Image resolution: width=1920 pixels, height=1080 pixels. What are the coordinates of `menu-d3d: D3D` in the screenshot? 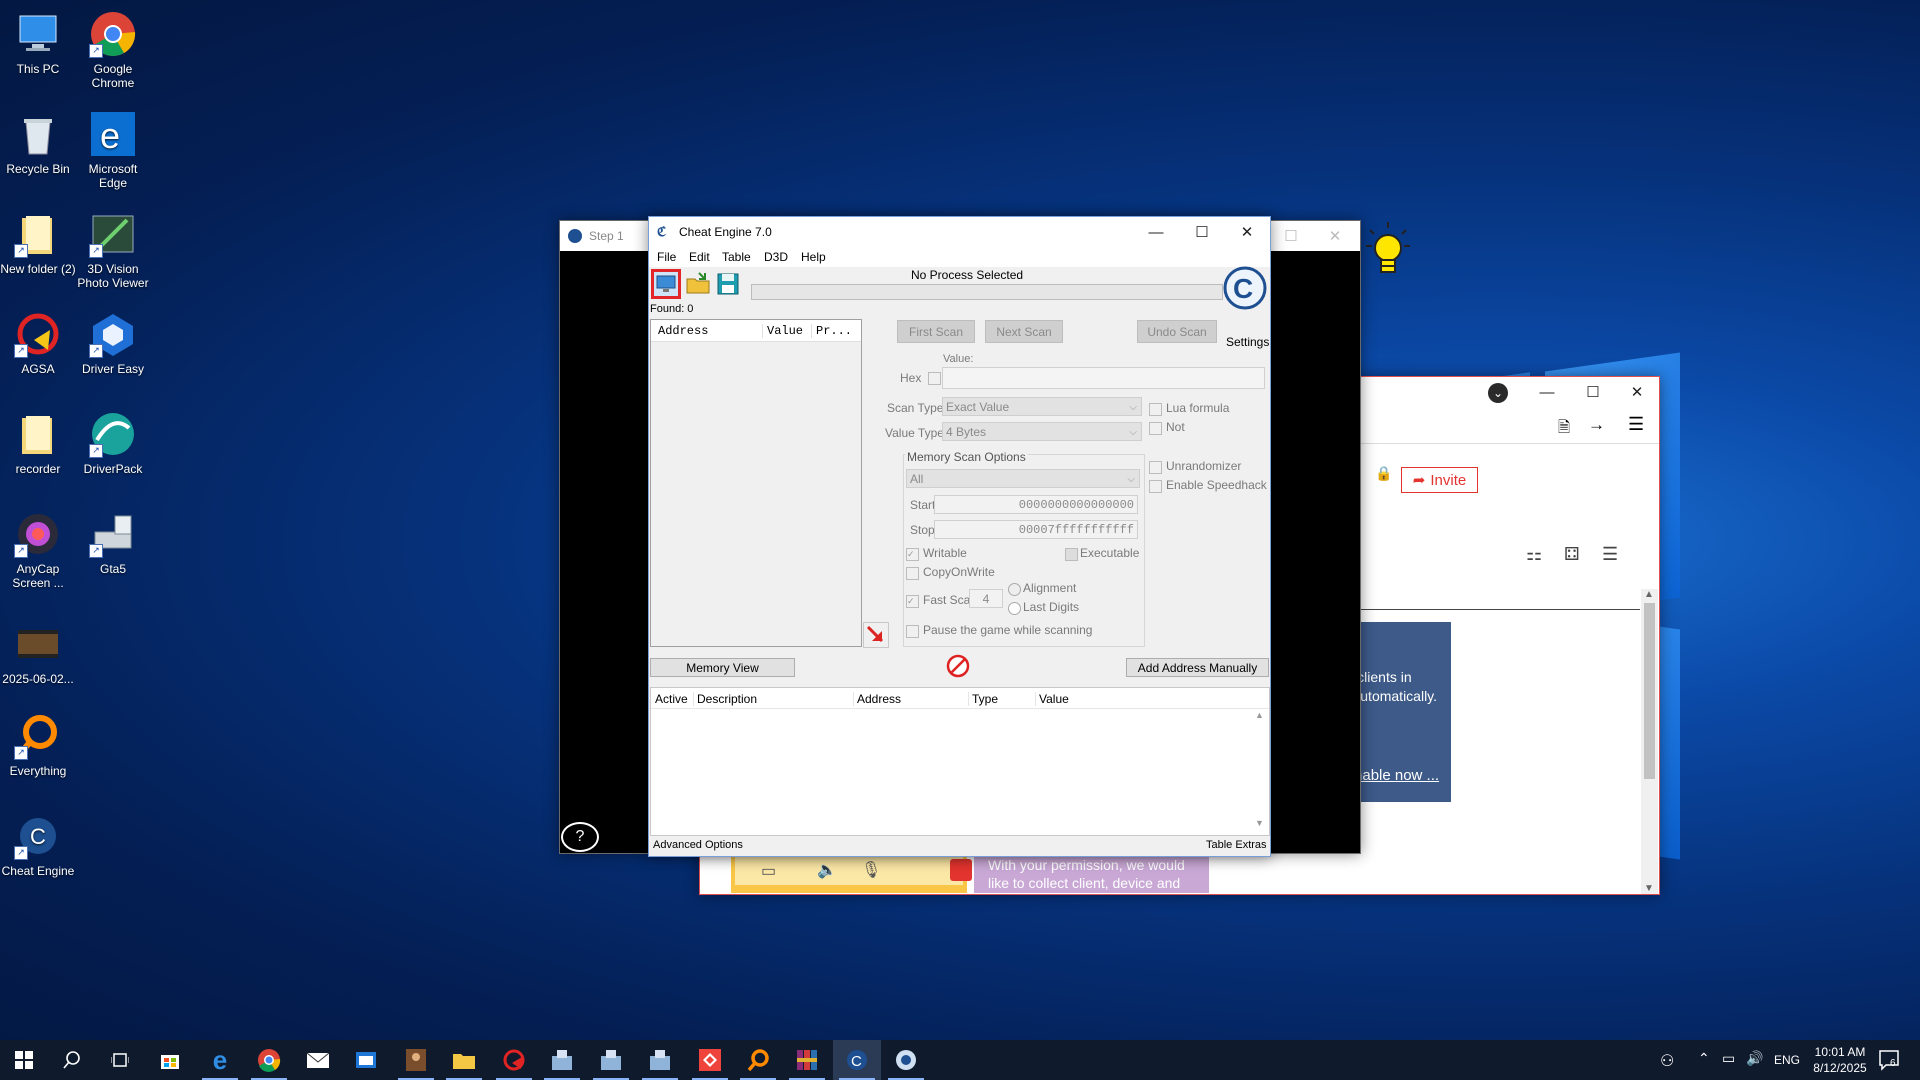 It's located at (776, 257).